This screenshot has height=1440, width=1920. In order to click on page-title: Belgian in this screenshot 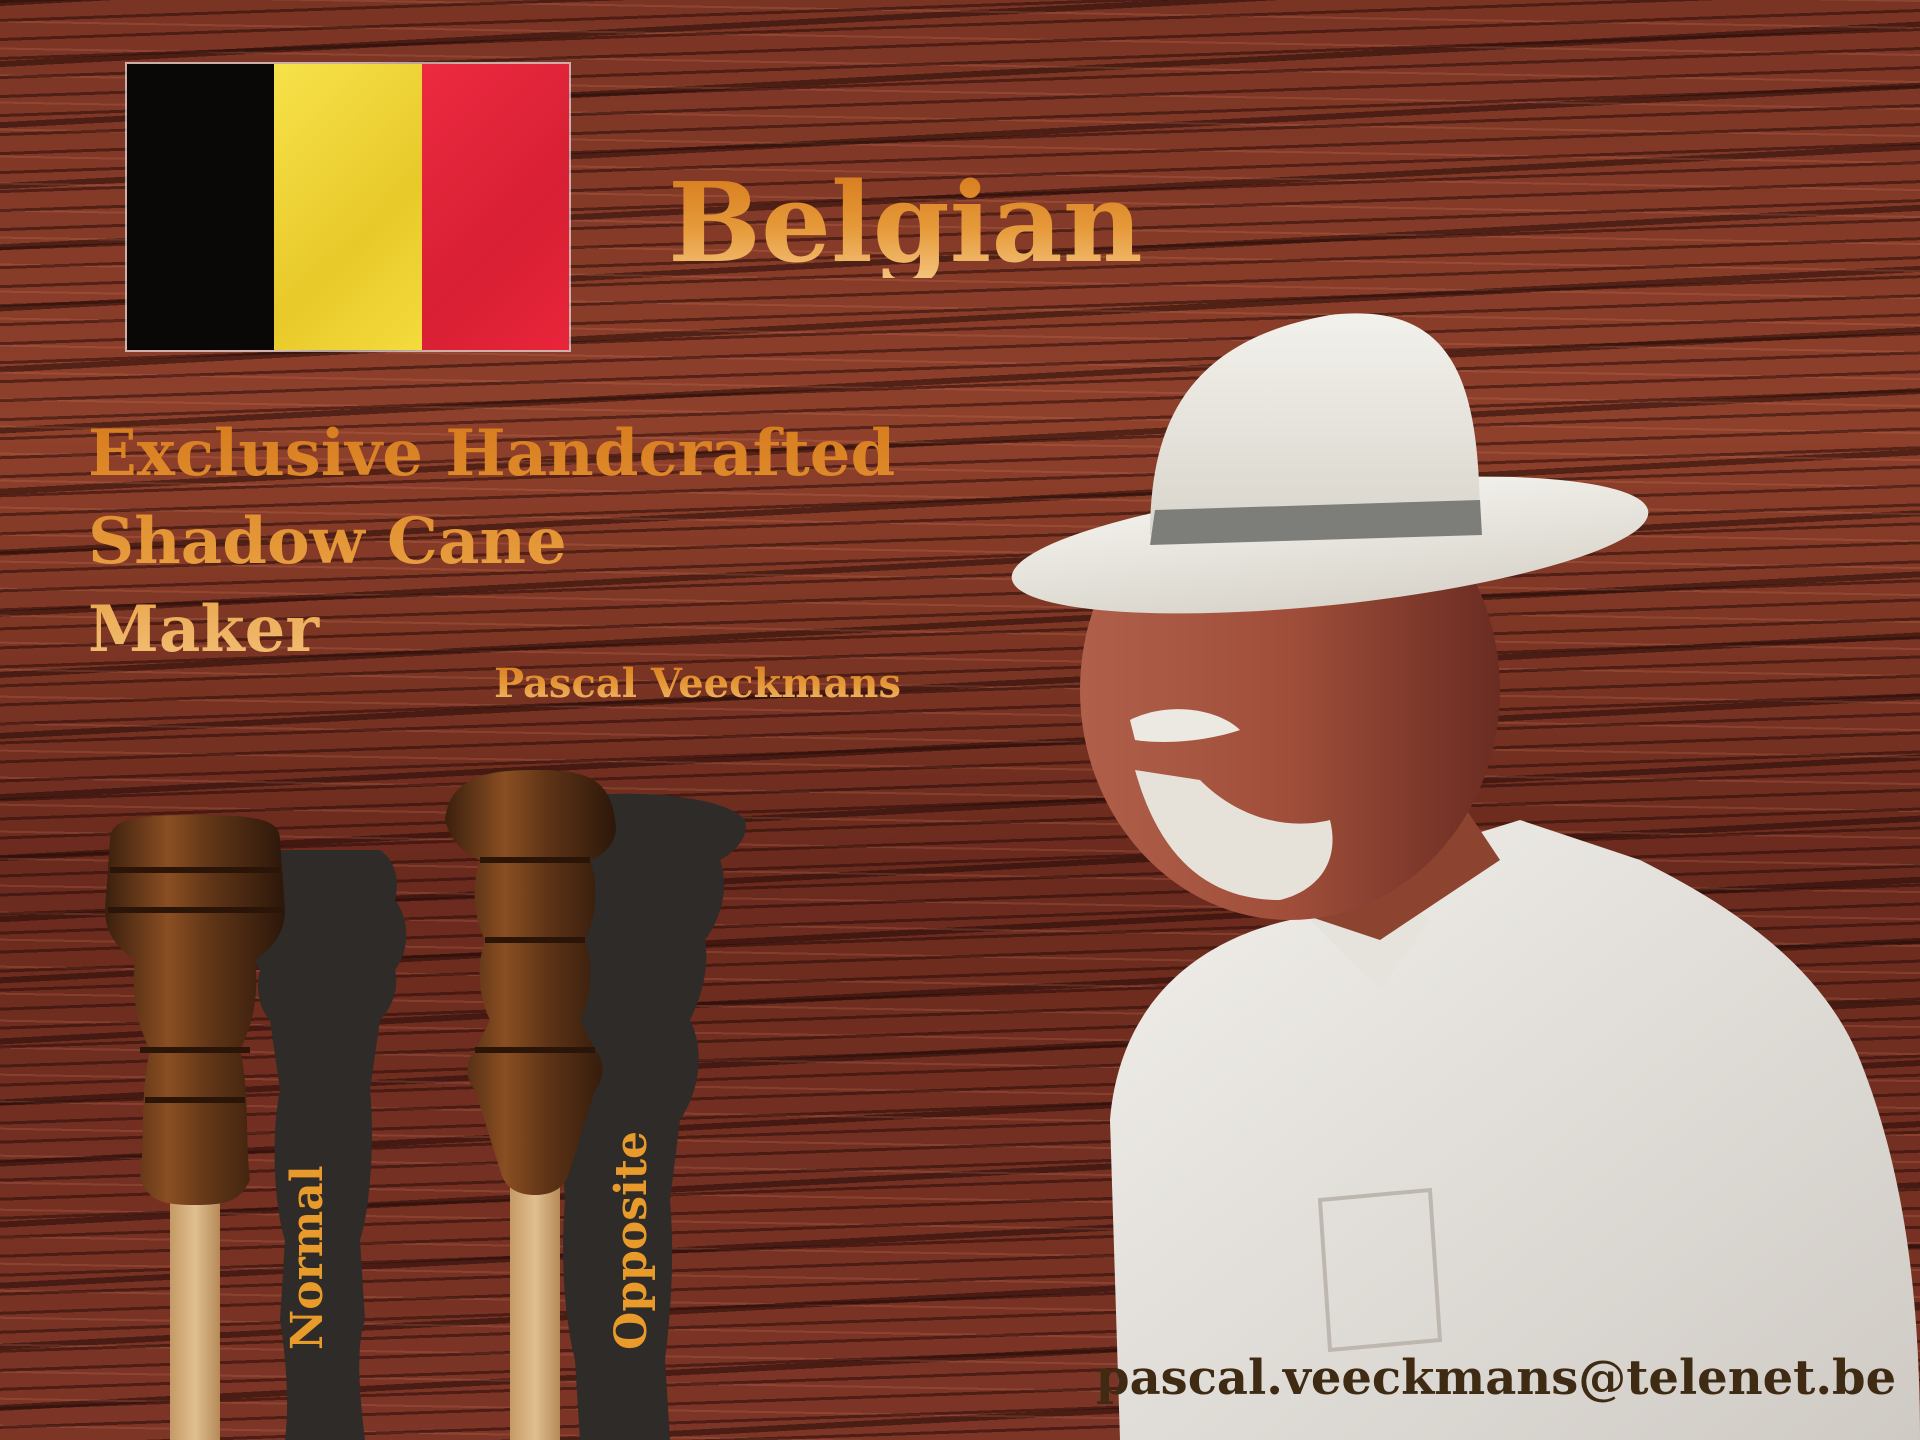, I will do `click(905, 222)`.